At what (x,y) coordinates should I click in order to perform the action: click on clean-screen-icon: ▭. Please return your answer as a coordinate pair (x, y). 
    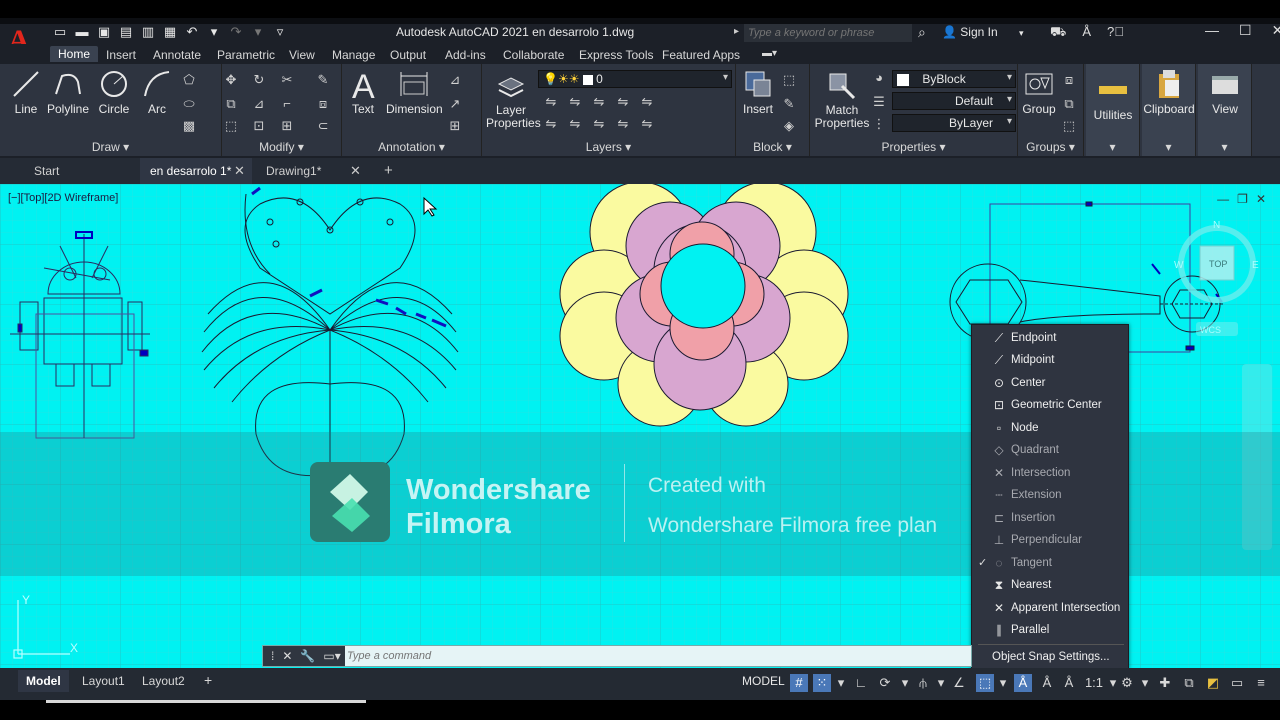
    Looking at the image, I should click on (1237, 683).